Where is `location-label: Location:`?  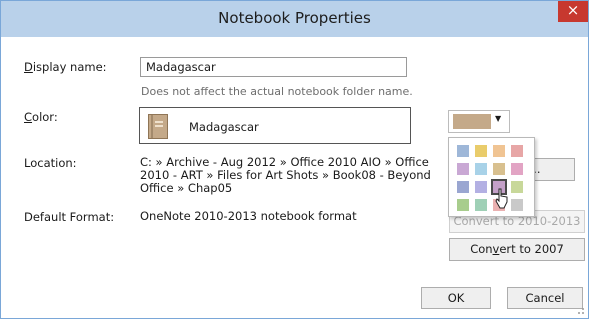 location-label: Location: is located at coordinates (50, 163).